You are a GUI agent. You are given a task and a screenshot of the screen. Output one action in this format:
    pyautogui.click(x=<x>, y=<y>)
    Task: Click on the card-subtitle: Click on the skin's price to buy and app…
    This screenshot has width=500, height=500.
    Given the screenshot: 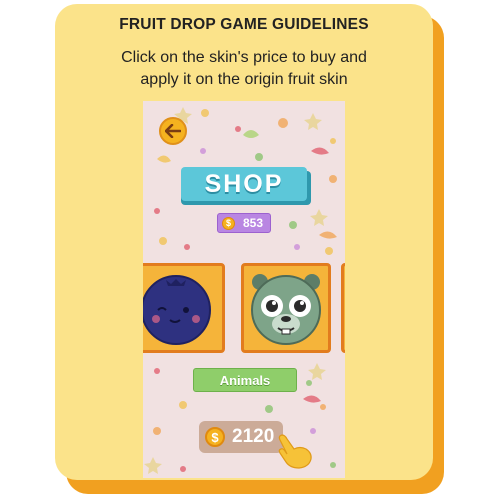 What is the action you would take?
    pyautogui.click(x=244, y=69)
    